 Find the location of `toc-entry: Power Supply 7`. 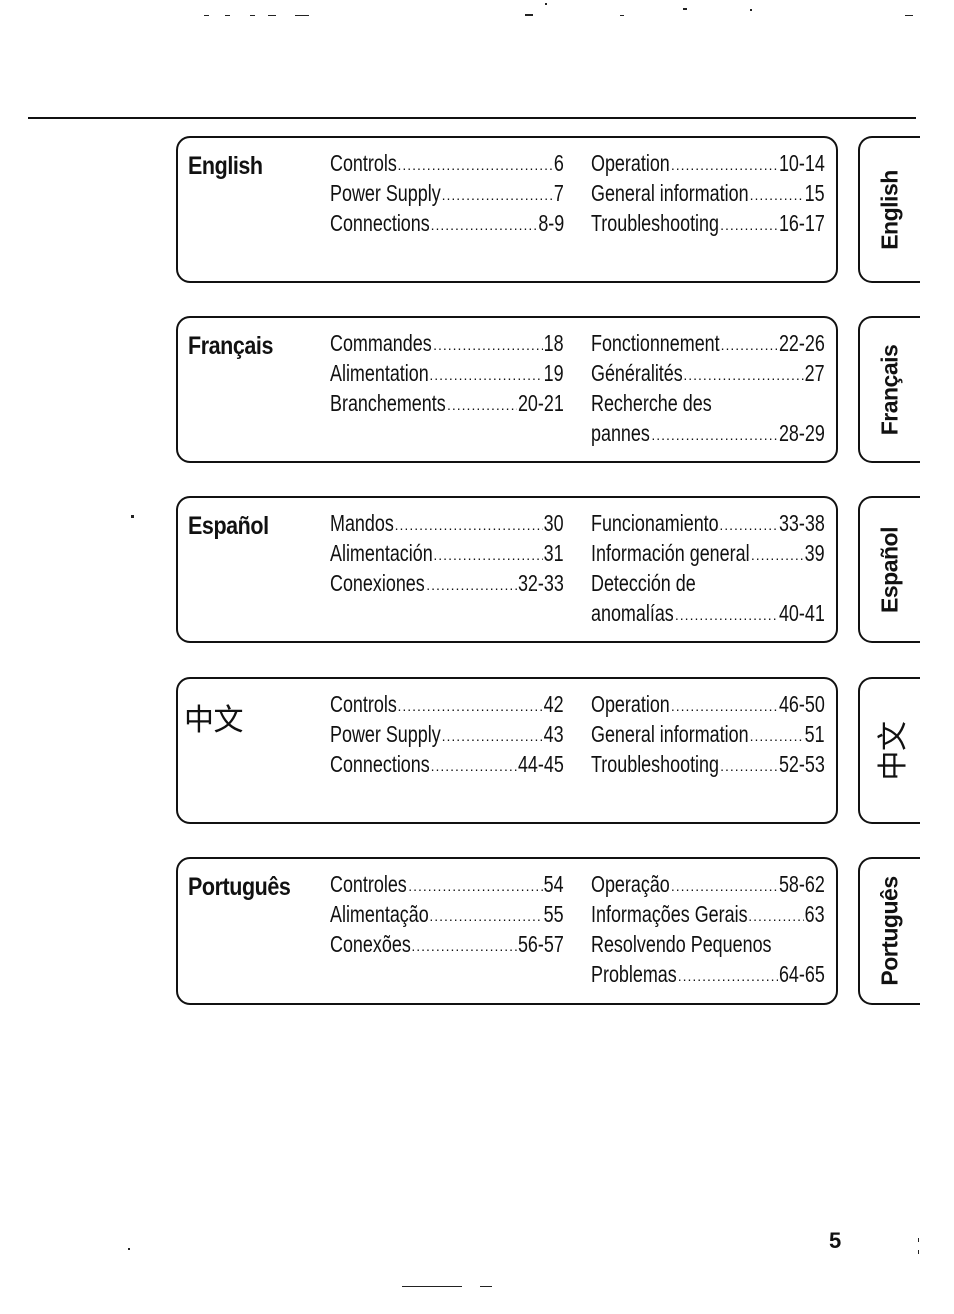

toc-entry: Power Supply 7 is located at coordinates (447, 193).